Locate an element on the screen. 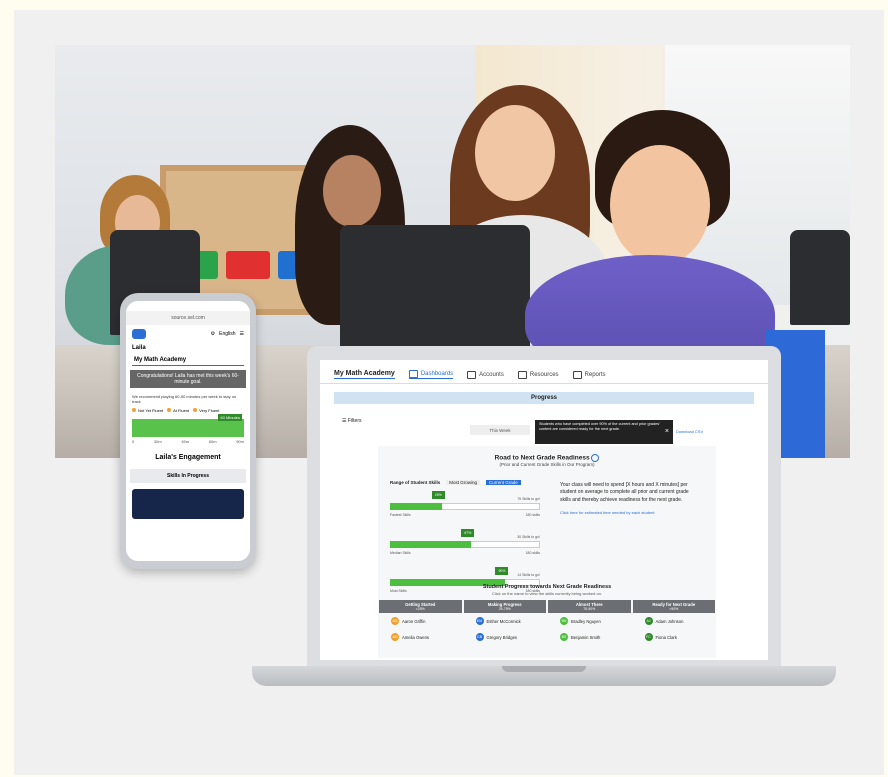 The image size is (888, 777). bell-icon: ⚙ is located at coordinates (213, 334).